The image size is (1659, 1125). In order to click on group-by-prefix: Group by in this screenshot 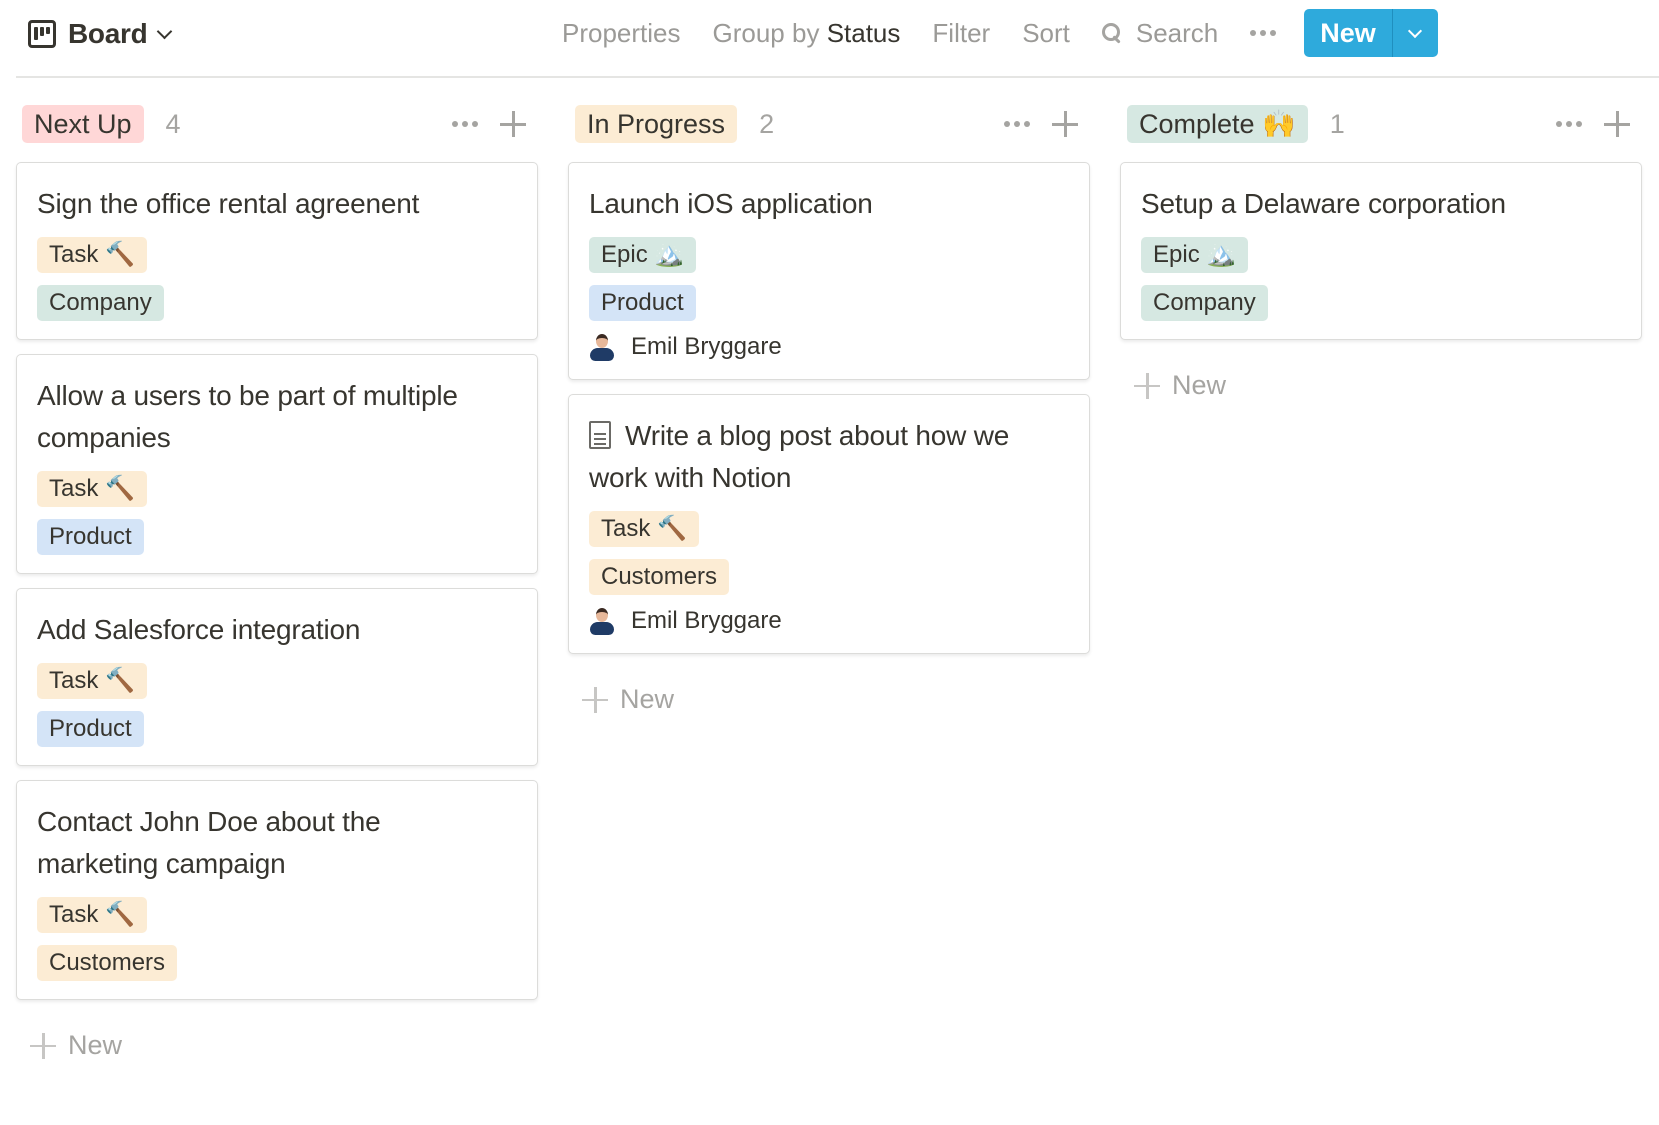, I will do `click(766, 32)`.